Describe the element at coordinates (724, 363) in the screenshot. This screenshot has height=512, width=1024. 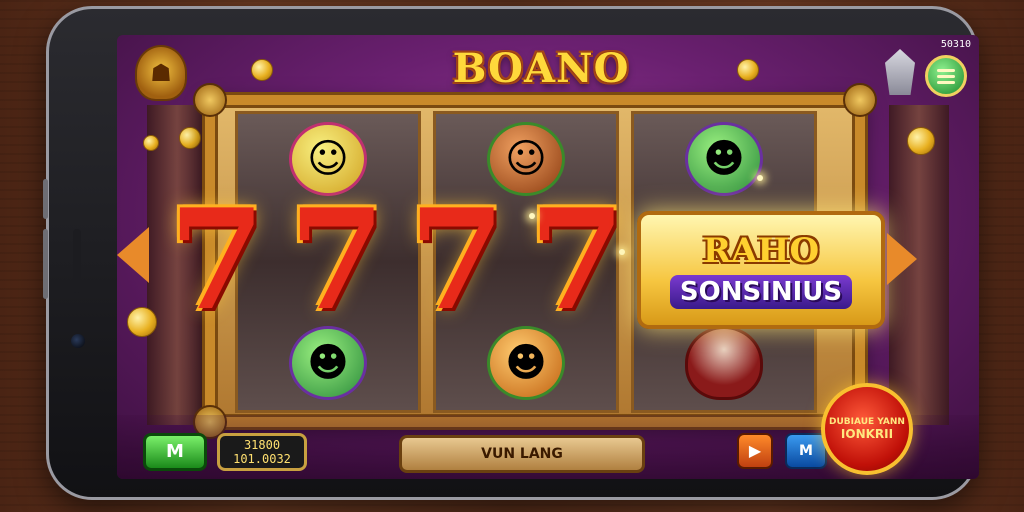
I see `bowl-icon` at that location.